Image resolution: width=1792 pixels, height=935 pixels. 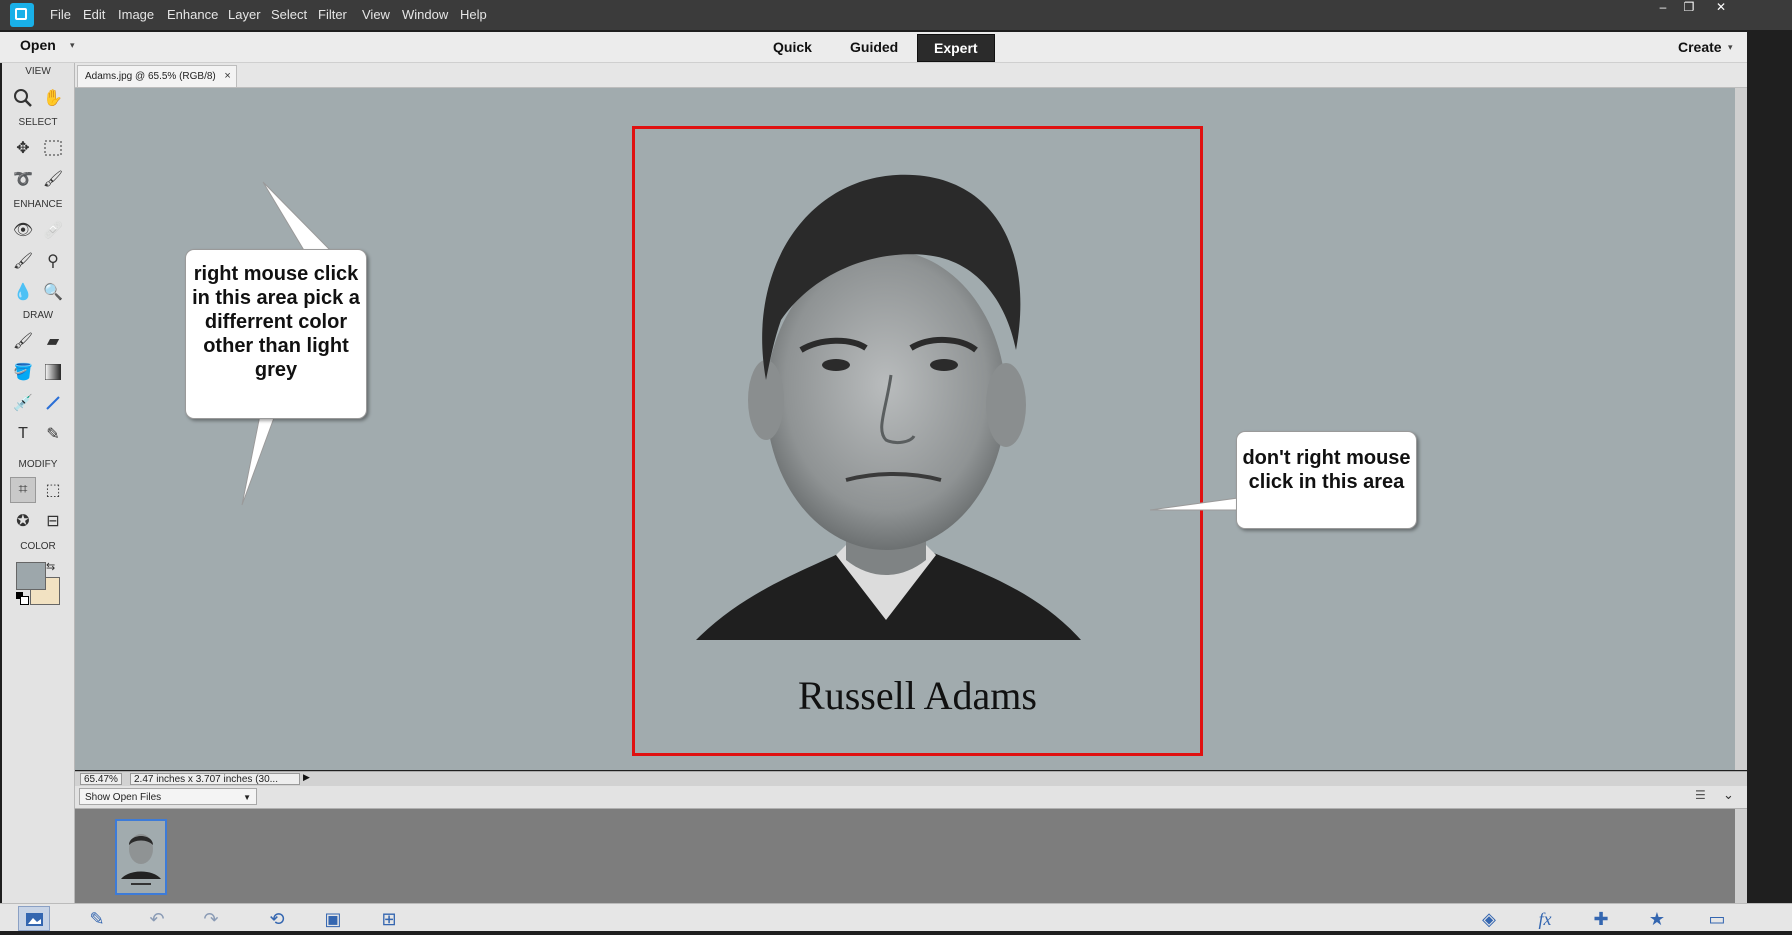 I want to click on redo-icon: ↷, so click(x=211, y=919).